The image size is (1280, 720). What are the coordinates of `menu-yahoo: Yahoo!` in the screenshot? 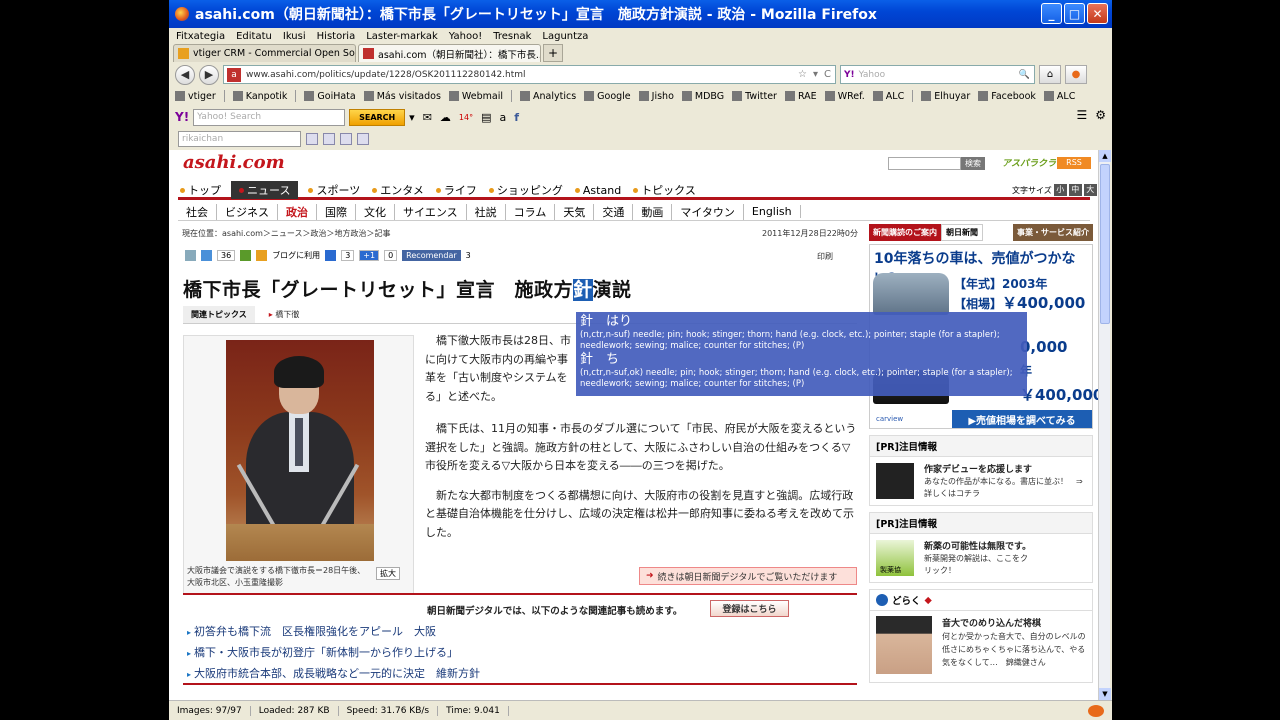 It's located at (465, 36).